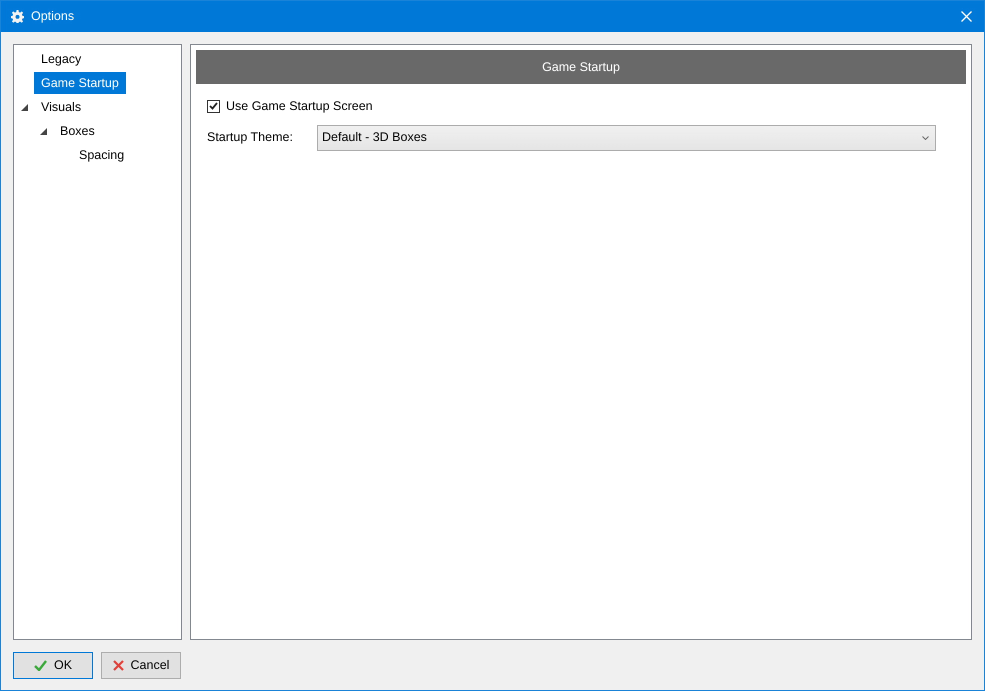  Describe the element at coordinates (250, 137) in the screenshot. I see `theme-label: Startup Theme:` at that location.